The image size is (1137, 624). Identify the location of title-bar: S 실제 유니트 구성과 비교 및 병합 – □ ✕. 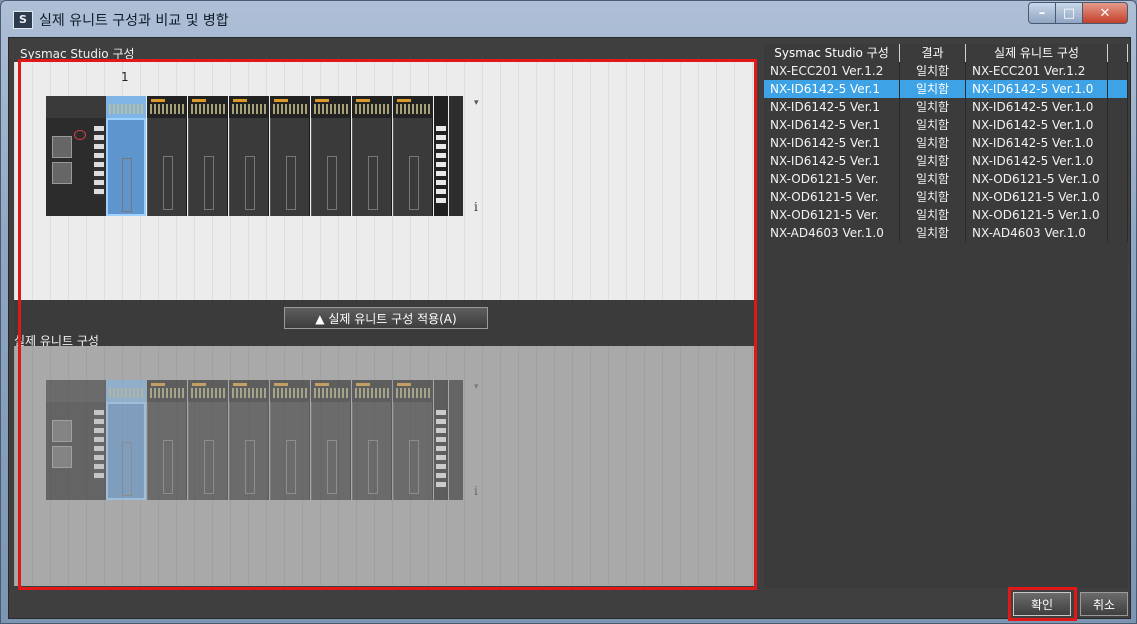
(568, 19).